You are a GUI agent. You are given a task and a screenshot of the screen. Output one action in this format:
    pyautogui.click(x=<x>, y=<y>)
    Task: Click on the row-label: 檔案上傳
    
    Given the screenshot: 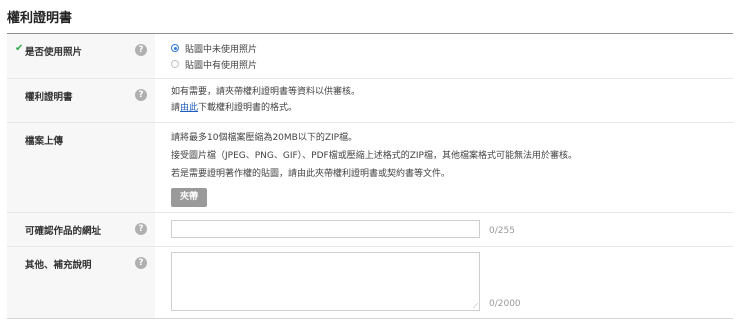 What is the action you would take?
    pyautogui.click(x=44, y=141)
    